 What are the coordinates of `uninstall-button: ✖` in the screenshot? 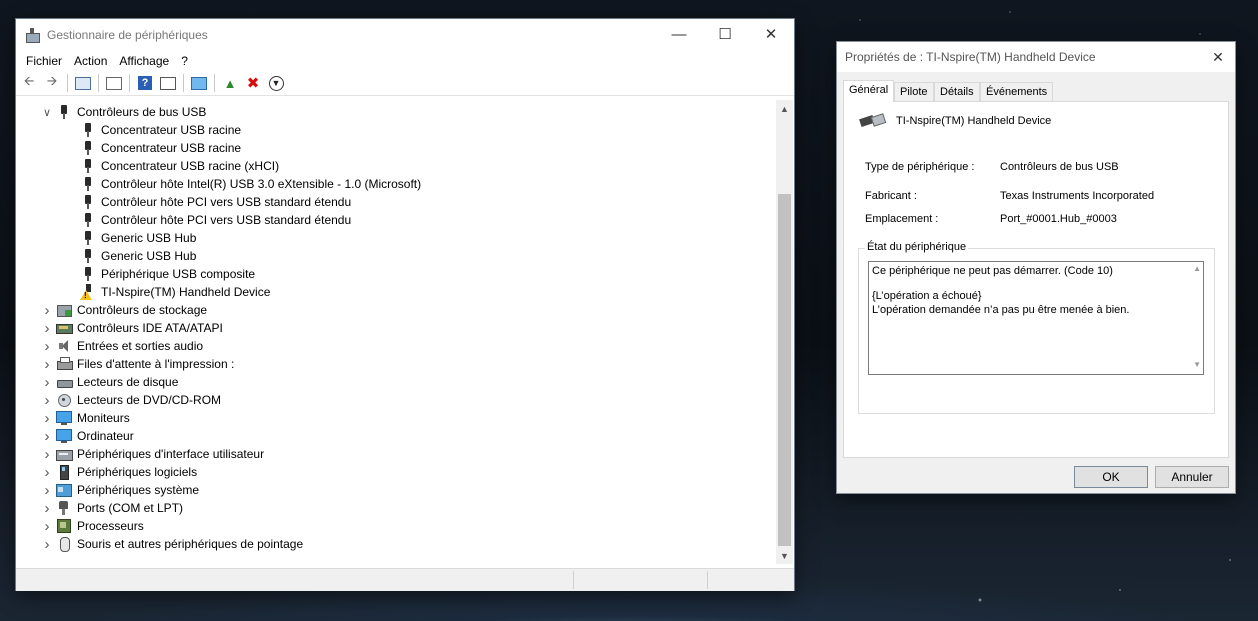 It's located at (253, 83).